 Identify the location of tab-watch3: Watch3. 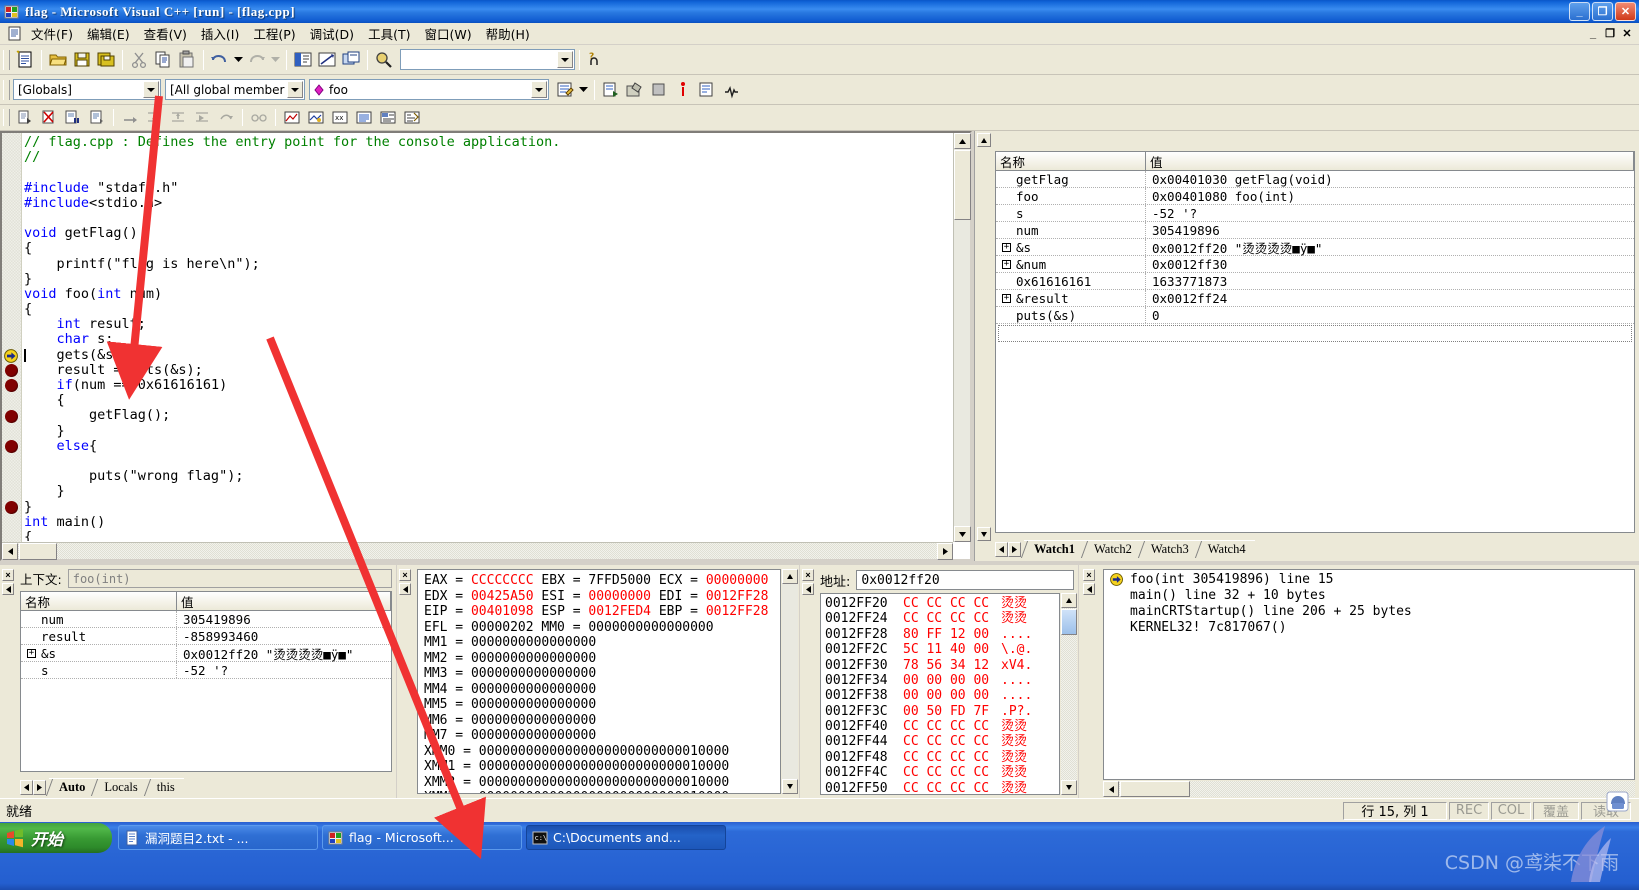
(1169, 548).